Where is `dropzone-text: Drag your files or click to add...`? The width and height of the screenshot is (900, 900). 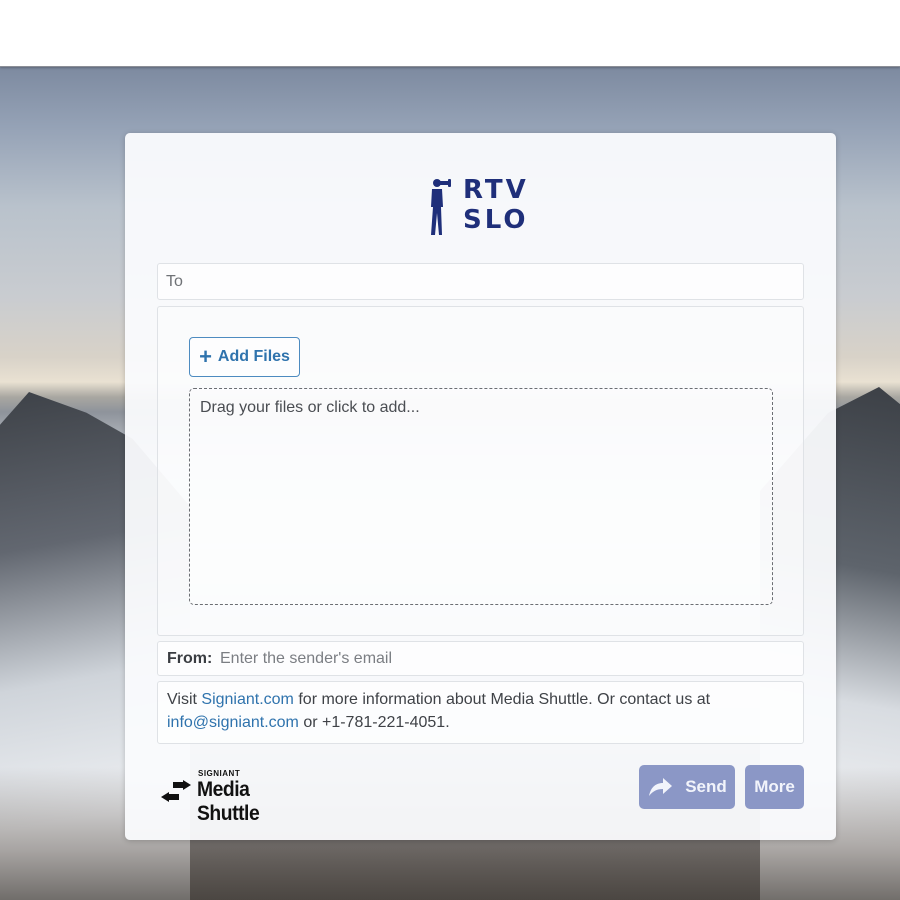 dropzone-text: Drag your files or click to add... is located at coordinates (310, 407).